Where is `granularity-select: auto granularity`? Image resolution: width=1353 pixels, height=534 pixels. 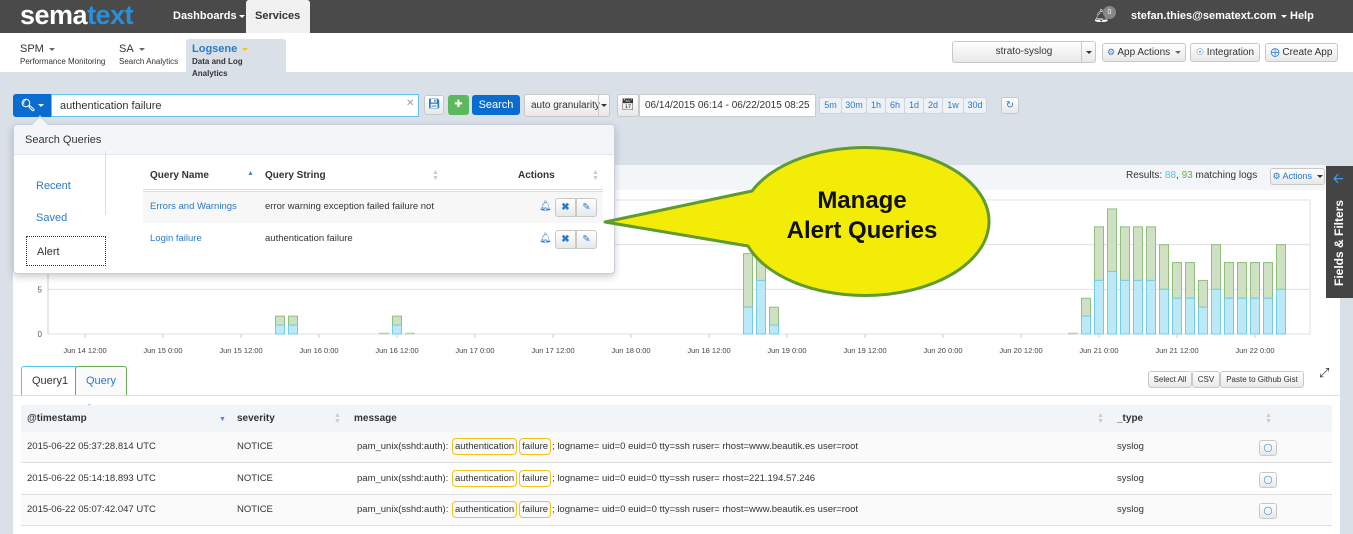 granularity-select: auto granularity is located at coordinates (567, 105).